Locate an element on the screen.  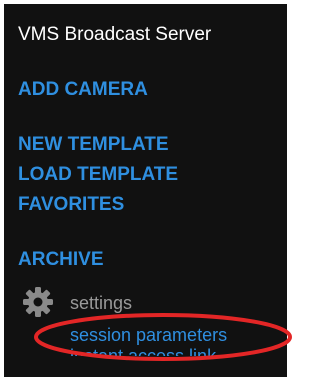
highlight-circle-annotation is located at coordinates (163, 337).